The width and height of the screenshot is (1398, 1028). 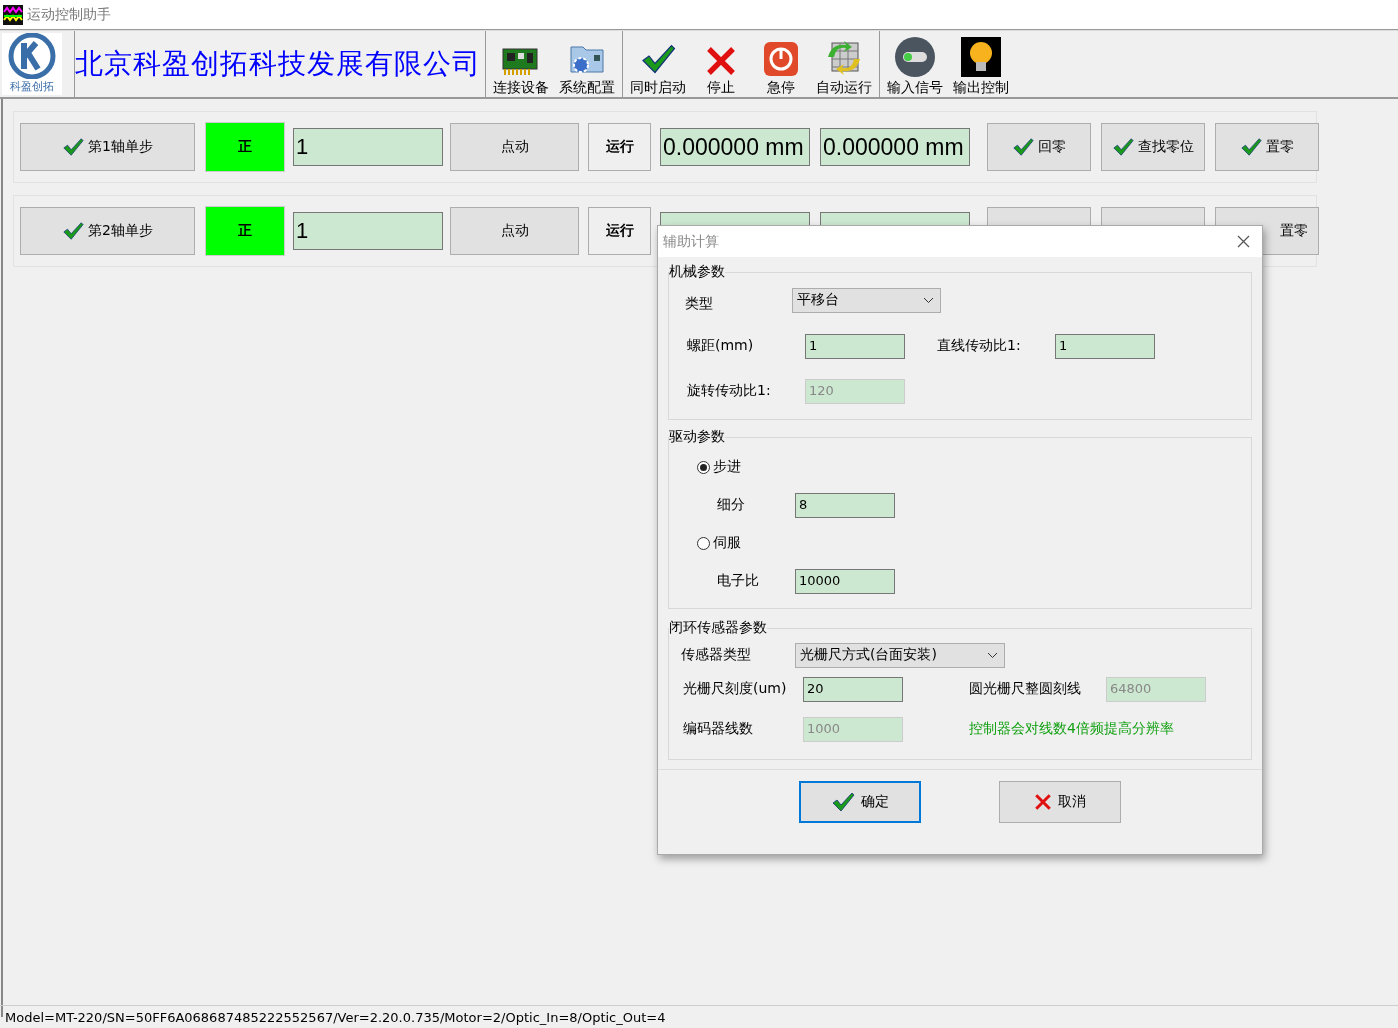 What do you see at coordinates (844, 64) in the screenshot?
I see `toolbar-button: 自动运行` at bounding box center [844, 64].